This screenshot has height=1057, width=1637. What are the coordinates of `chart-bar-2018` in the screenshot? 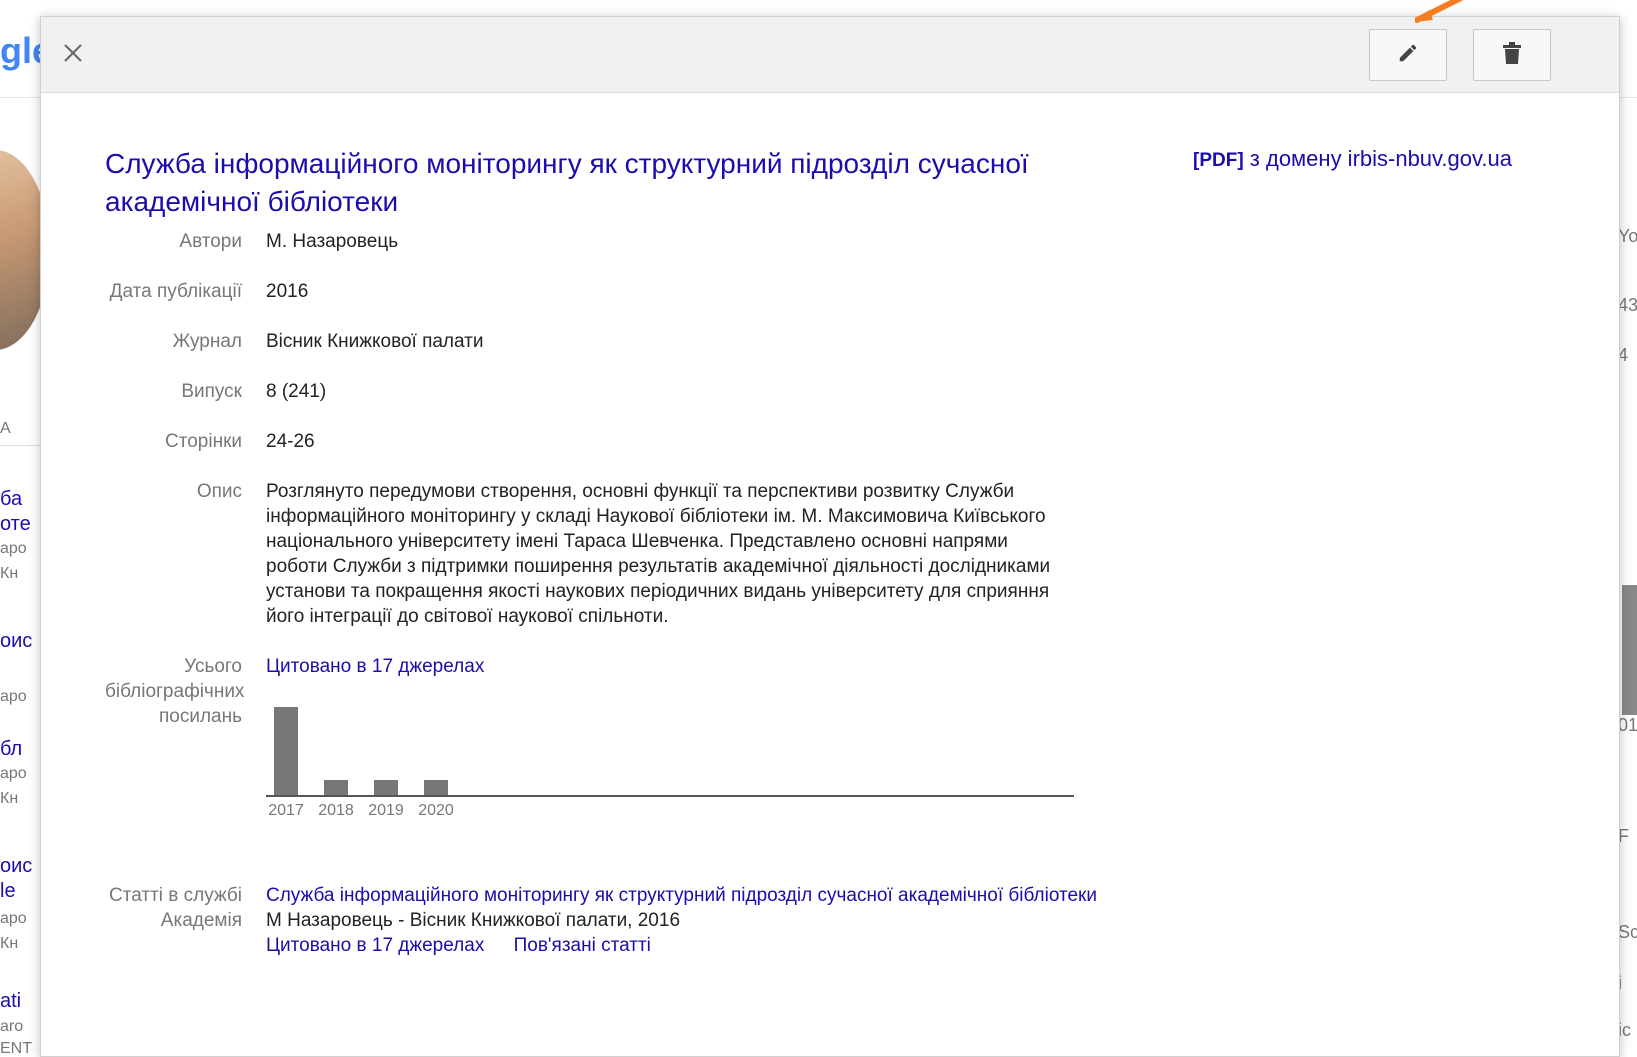 It's located at (336, 787).